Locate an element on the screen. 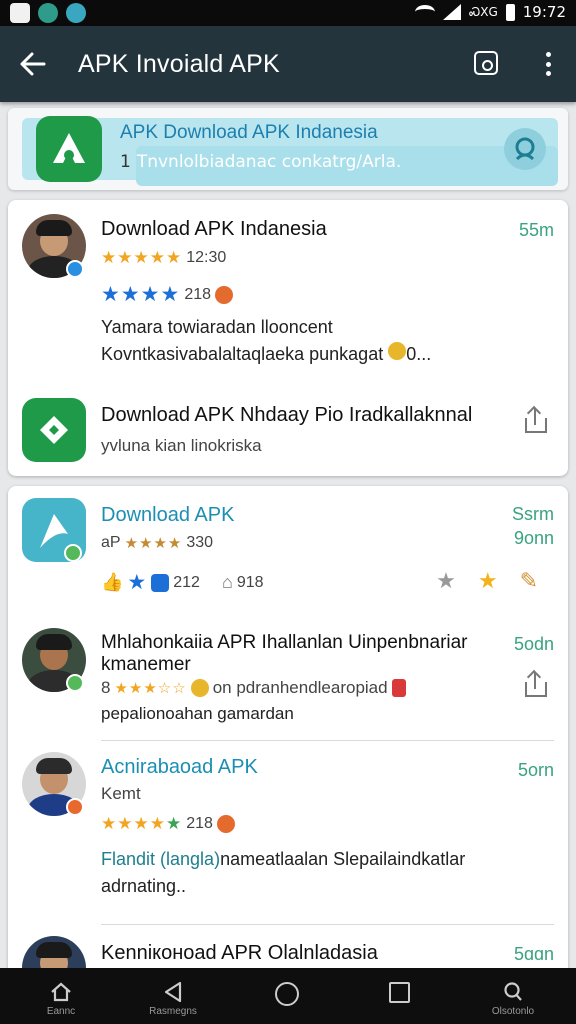  meta-text: on pdranhendlearopiad is located at coordinates (300, 687).